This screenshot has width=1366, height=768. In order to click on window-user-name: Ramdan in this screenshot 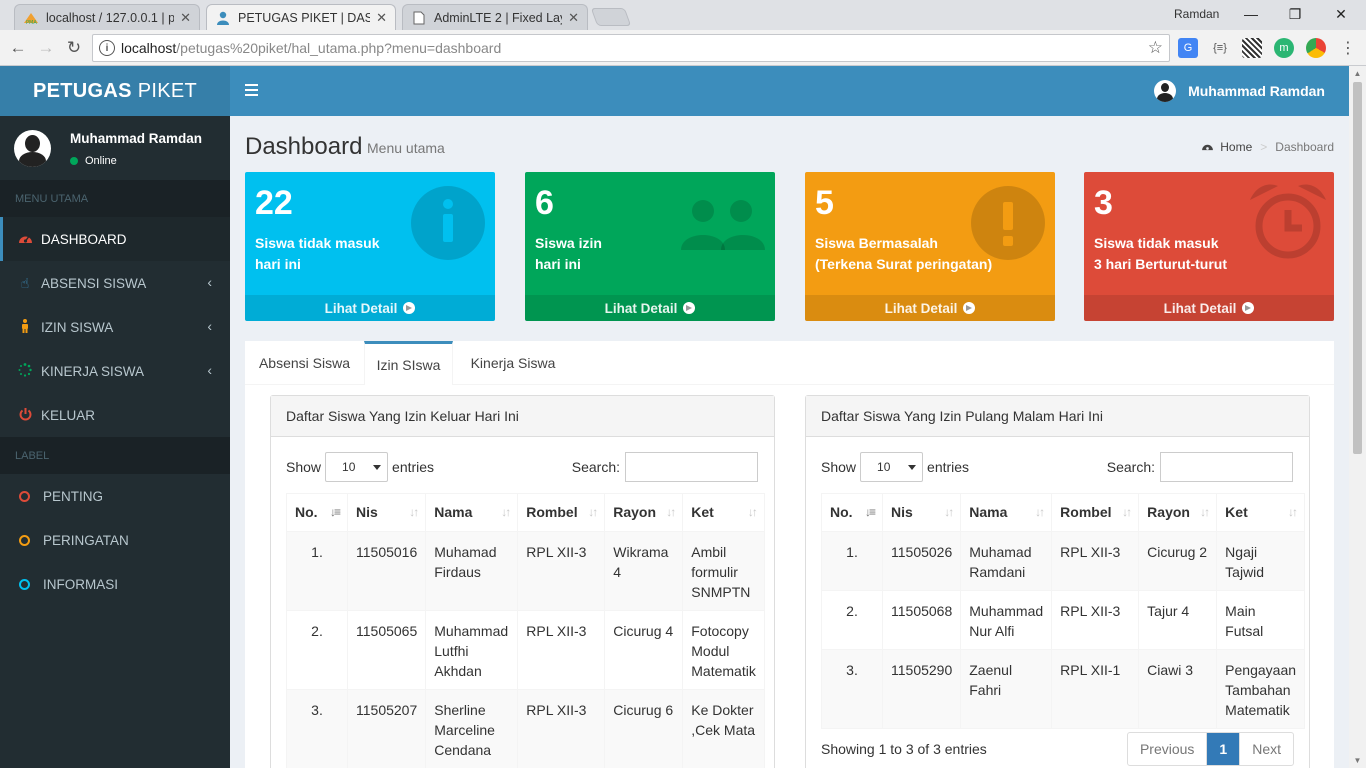, I will do `click(1196, 14)`.